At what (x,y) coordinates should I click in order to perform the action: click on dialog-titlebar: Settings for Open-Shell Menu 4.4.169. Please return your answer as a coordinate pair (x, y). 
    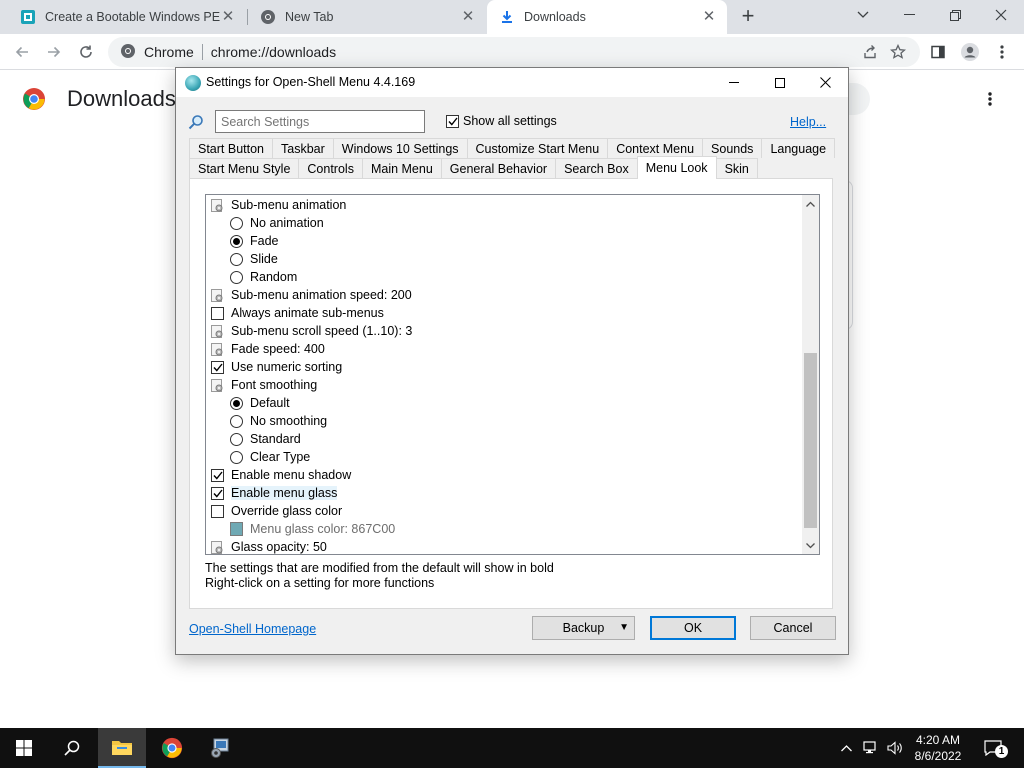
    Looking at the image, I should click on (512, 82).